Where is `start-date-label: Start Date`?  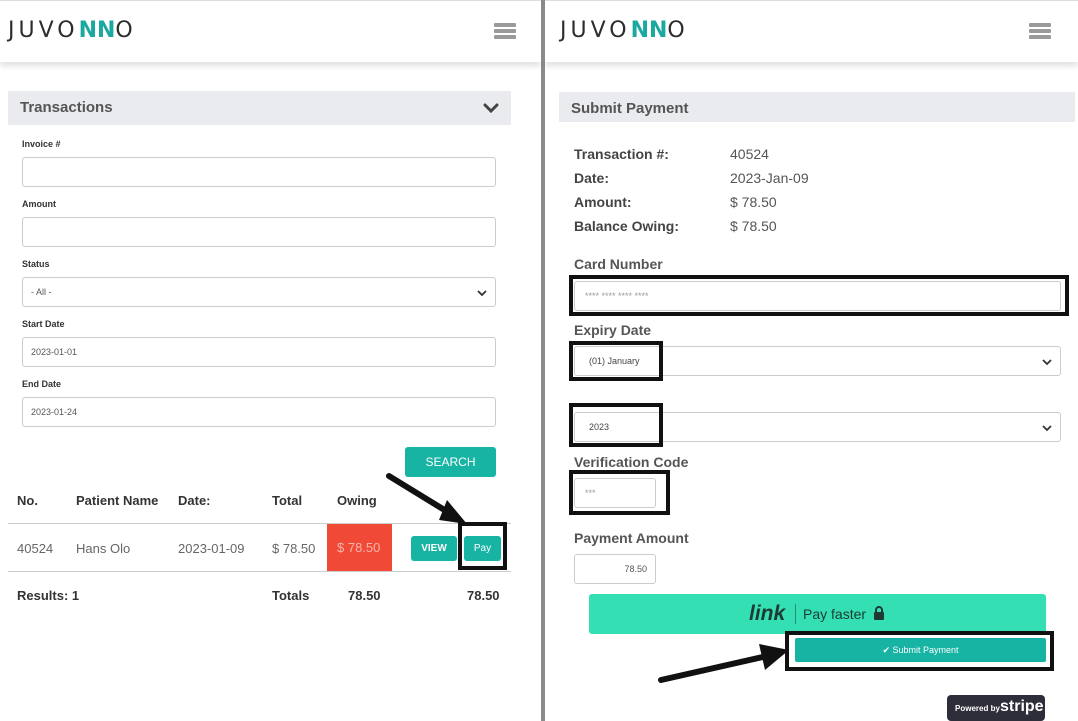 start-date-label: Start Date is located at coordinates (43, 324).